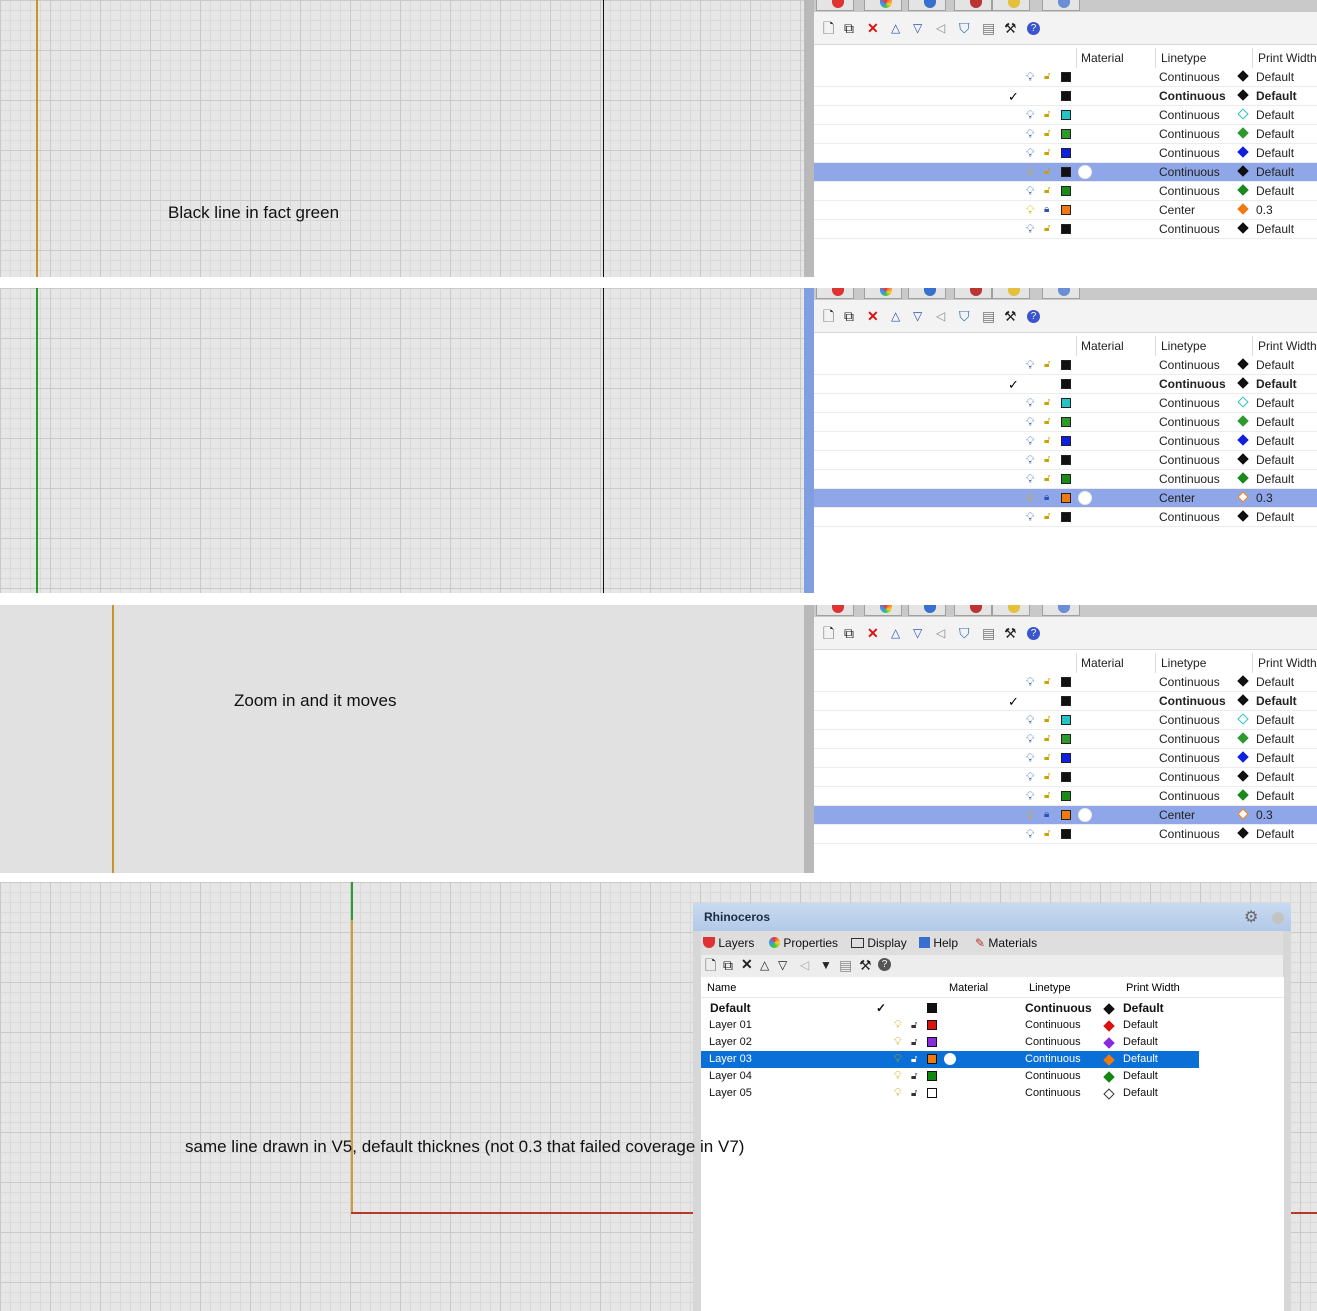 This screenshot has width=1317, height=1311. Describe the element at coordinates (730, 1025) in the screenshot. I see `layer-name: Layer 01` at that location.